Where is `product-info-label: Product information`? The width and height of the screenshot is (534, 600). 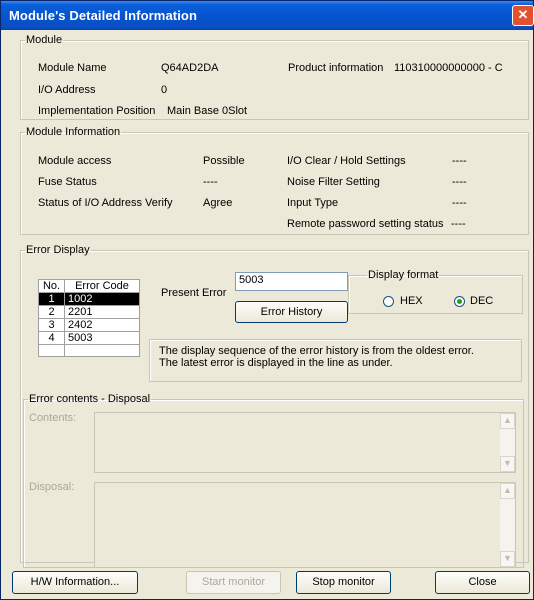
product-info-label: Product information is located at coordinates (336, 68).